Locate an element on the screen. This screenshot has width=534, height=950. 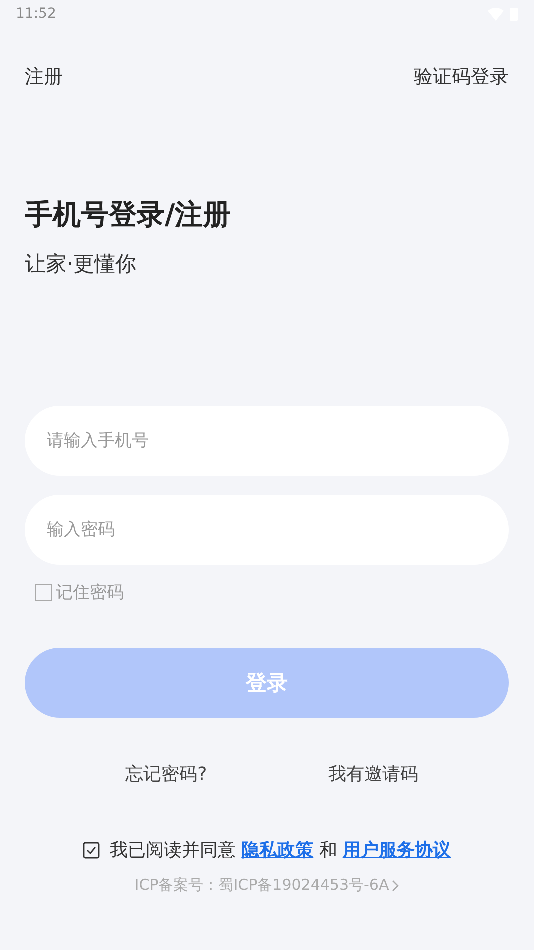
forgot-password-link: 忘记密码? is located at coordinates (167, 774).